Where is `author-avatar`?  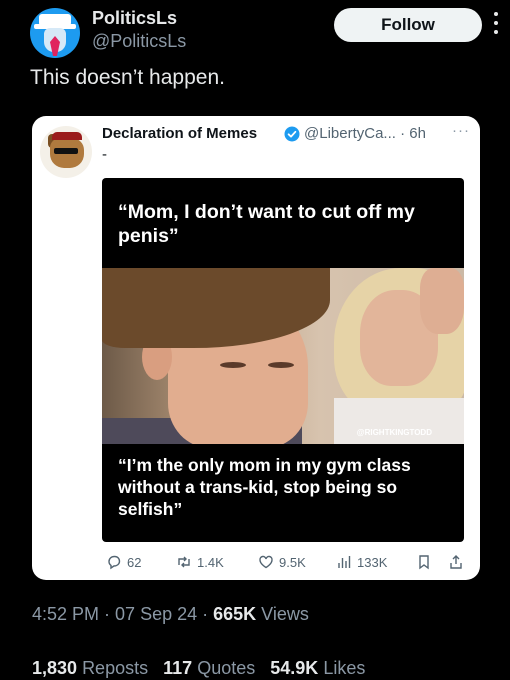 author-avatar is located at coordinates (55, 33).